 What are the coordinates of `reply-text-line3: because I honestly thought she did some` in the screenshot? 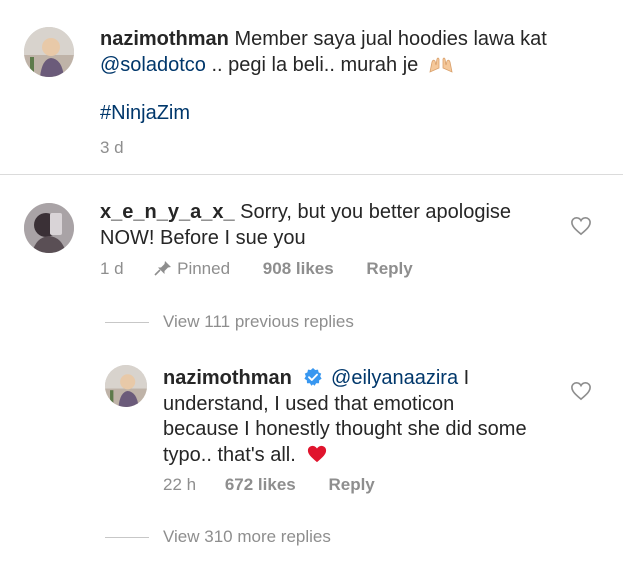 It's located at (345, 429).